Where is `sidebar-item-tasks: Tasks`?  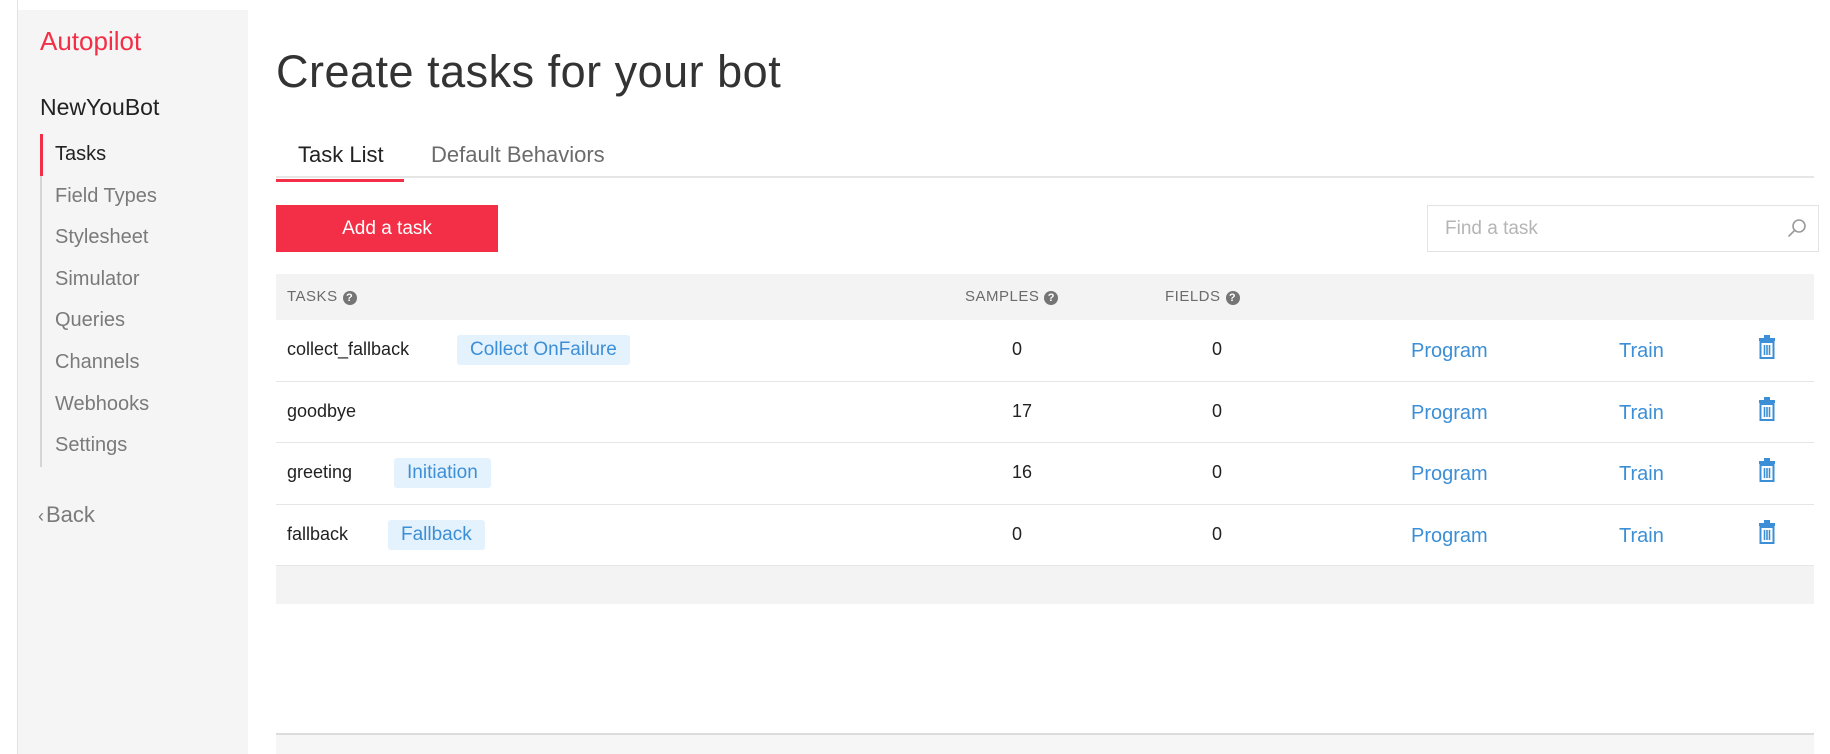
sidebar-item-tasks: Tasks is located at coordinates (140, 155).